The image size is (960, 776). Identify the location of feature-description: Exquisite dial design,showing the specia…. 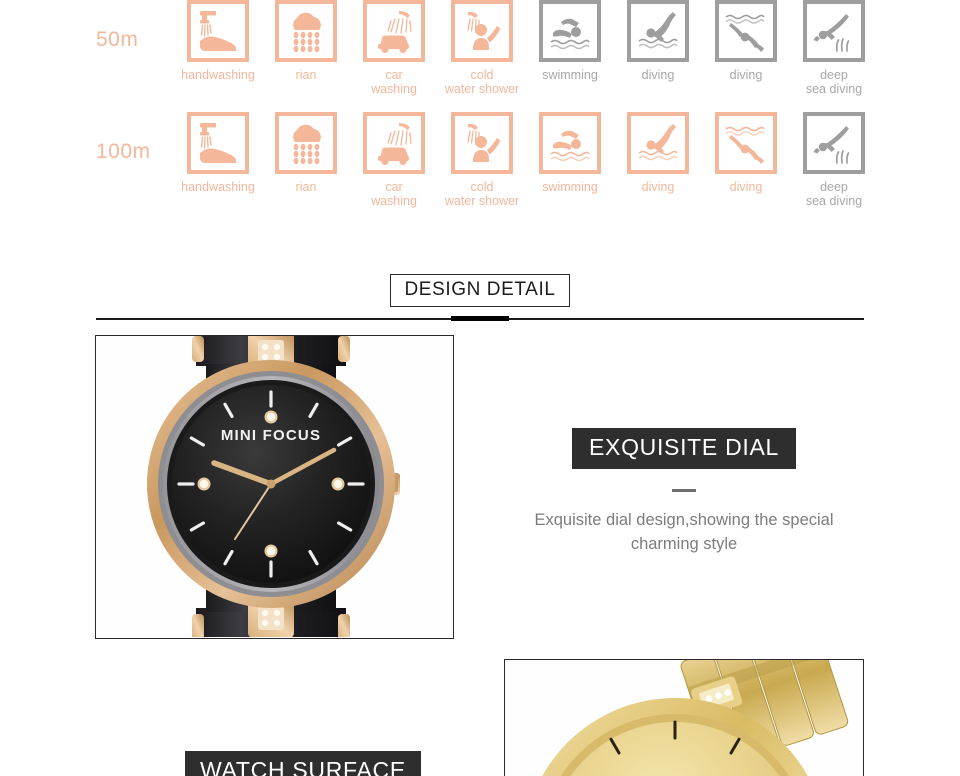
(684, 532).